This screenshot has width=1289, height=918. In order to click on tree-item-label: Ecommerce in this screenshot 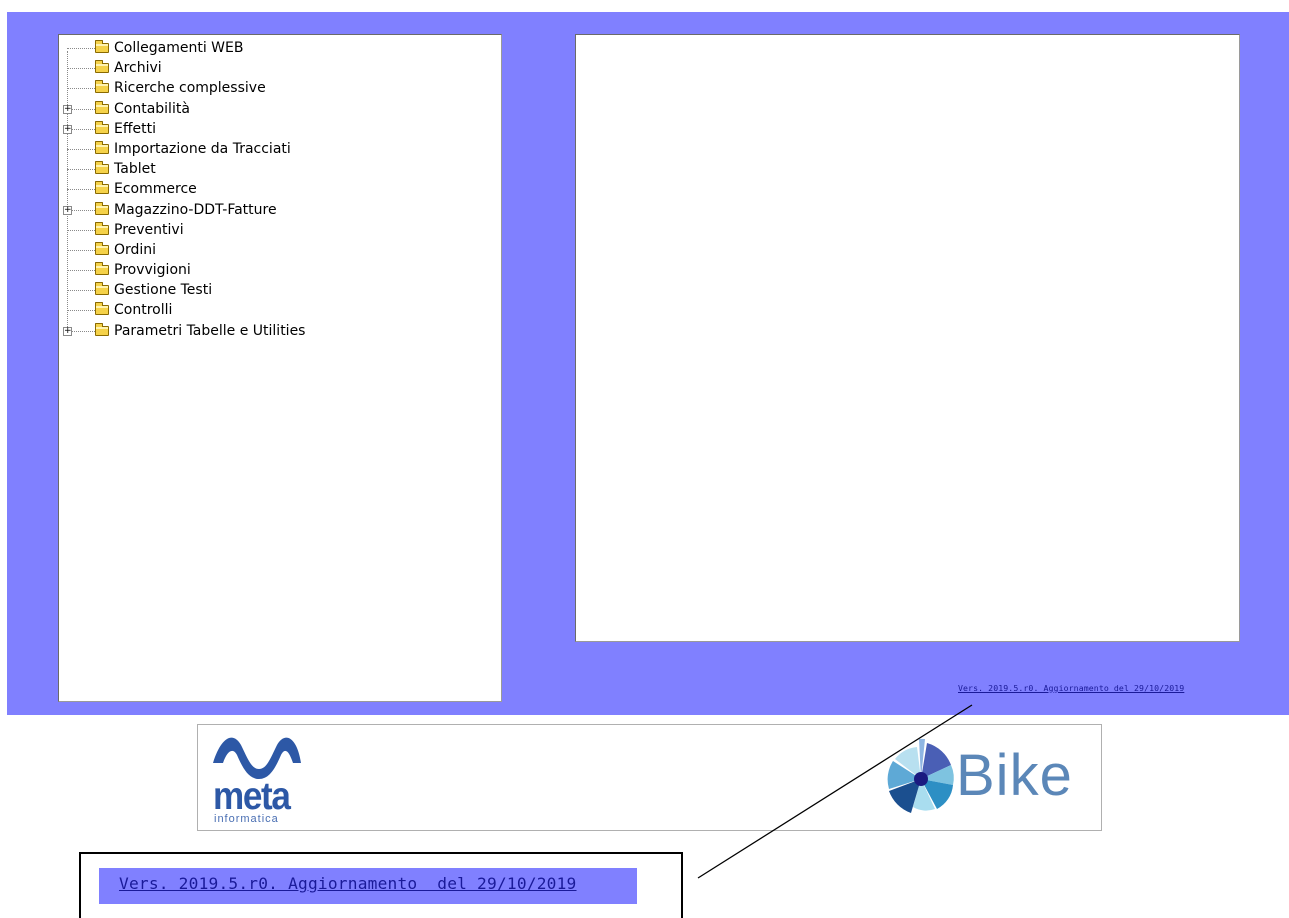, I will do `click(155, 189)`.